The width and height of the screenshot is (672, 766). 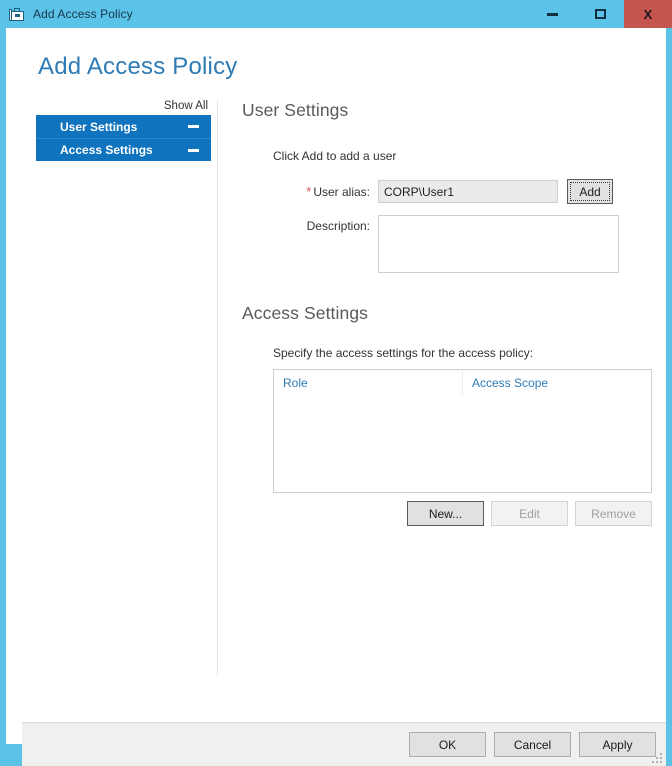 I want to click on user-alias-label: * User alias:, so click(x=310, y=189).